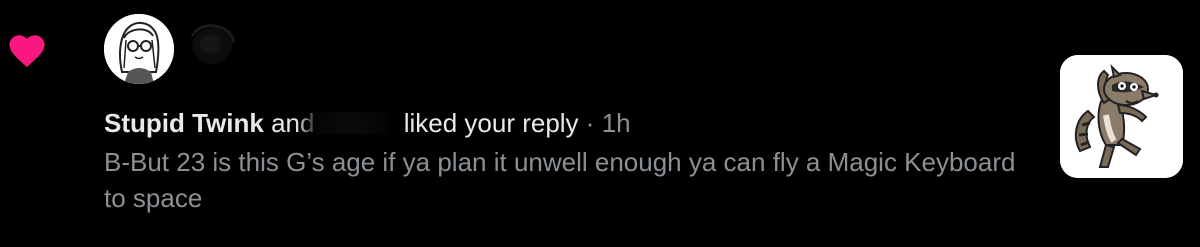 The image size is (1200, 247). I want to click on notification-headline: Stupid Twink and liked your reply · 1h, so click(574, 123).